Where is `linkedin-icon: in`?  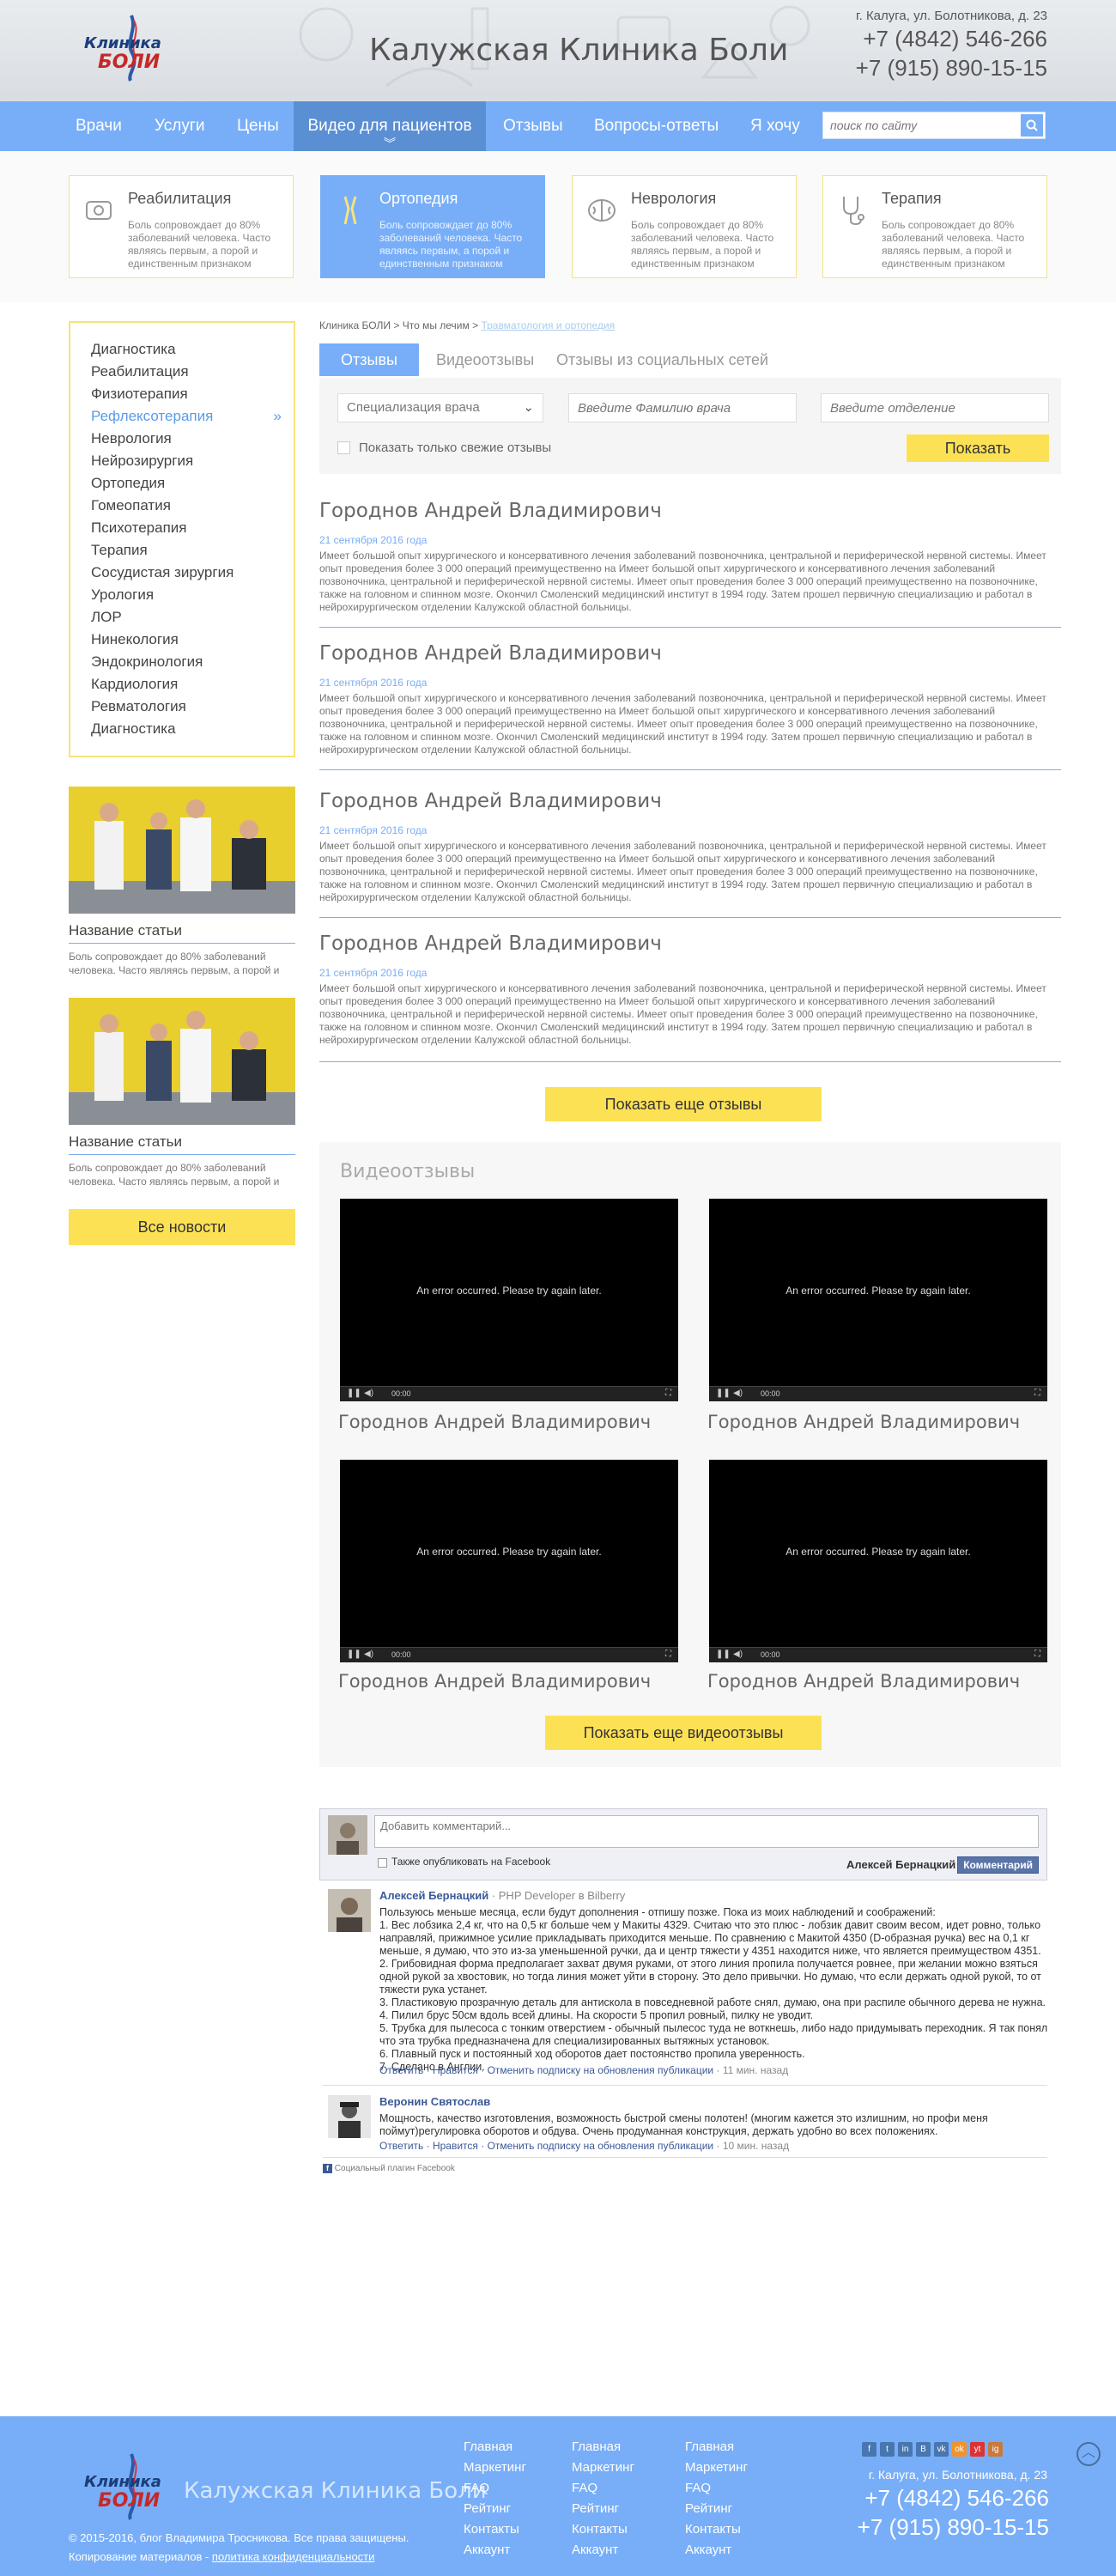 linkedin-icon: in is located at coordinates (906, 2449).